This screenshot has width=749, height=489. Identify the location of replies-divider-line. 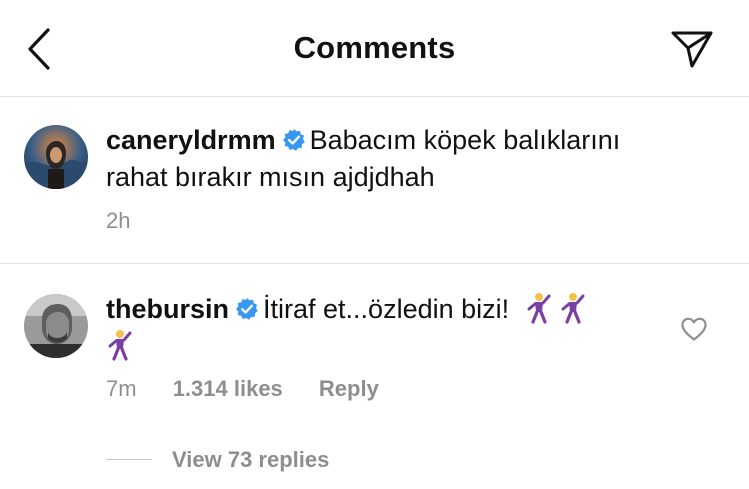
(129, 459).